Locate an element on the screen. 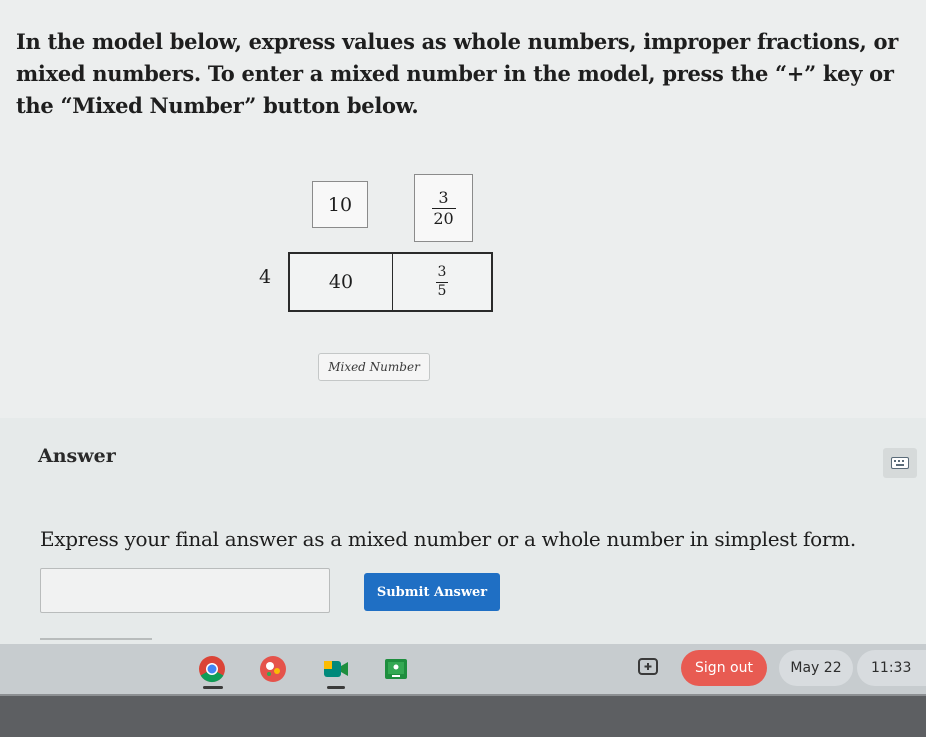 The width and height of the screenshot is (926, 737). area-cell-fraction: 3 5 is located at coordinates (442, 282).